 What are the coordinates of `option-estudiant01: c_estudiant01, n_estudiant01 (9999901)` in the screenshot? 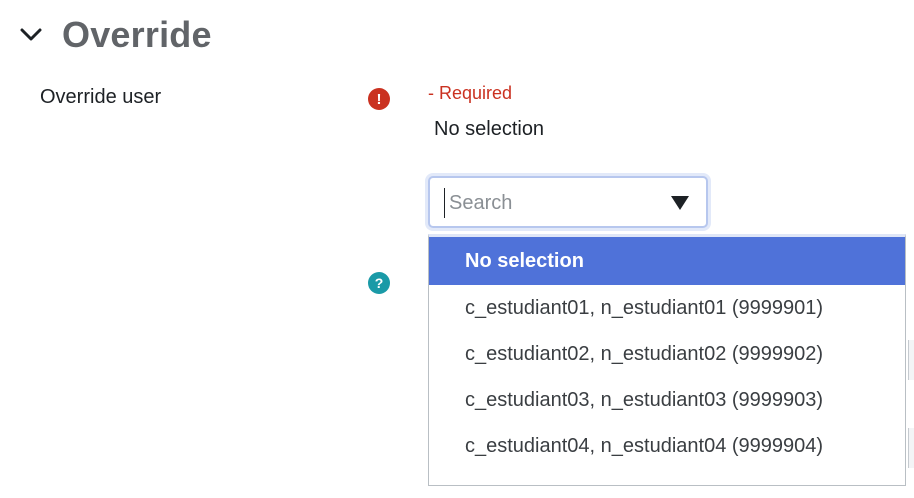 It's located at (667, 308).